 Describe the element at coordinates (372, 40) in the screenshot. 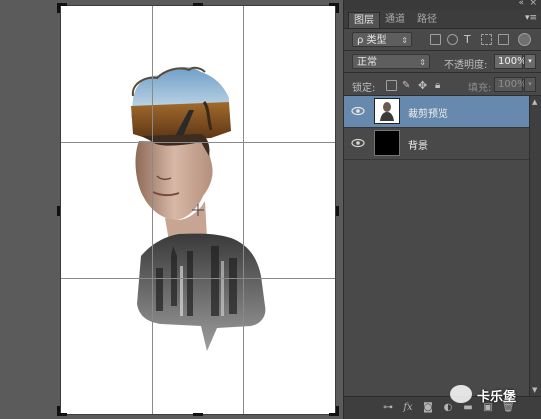

I see `filter-kind-label: ρ 类型` at that location.